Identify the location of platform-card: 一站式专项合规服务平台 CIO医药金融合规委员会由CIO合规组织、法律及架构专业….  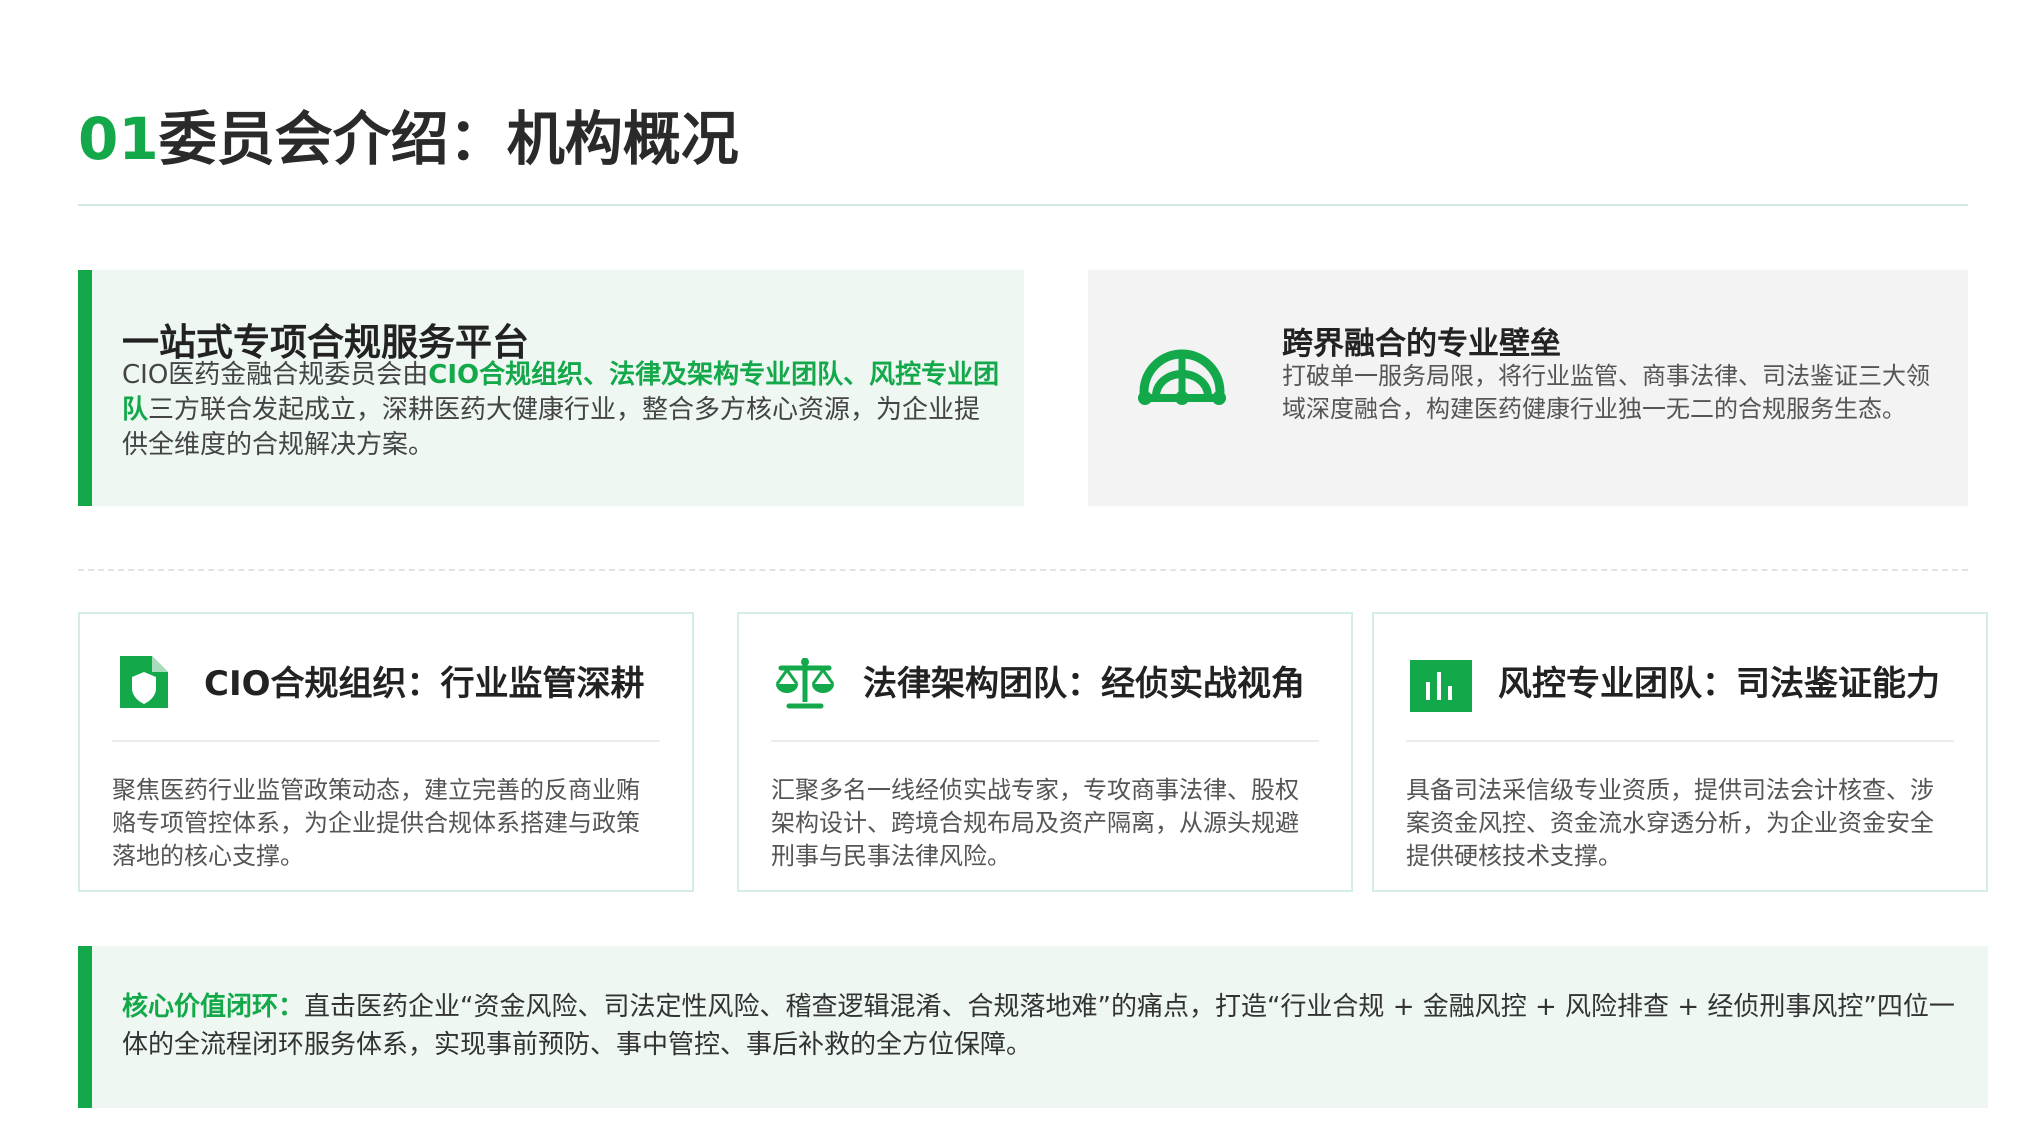
(551, 388).